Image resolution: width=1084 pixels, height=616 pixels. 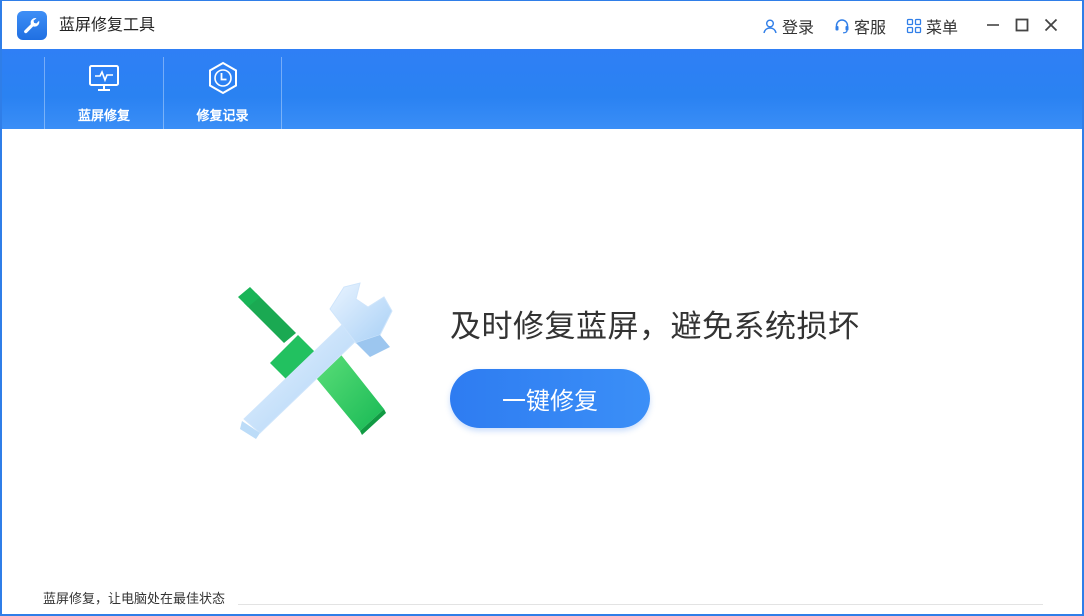 What do you see at coordinates (798, 27) in the screenshot?
I see `login-label: 登录` at bounding box center [798, 27].